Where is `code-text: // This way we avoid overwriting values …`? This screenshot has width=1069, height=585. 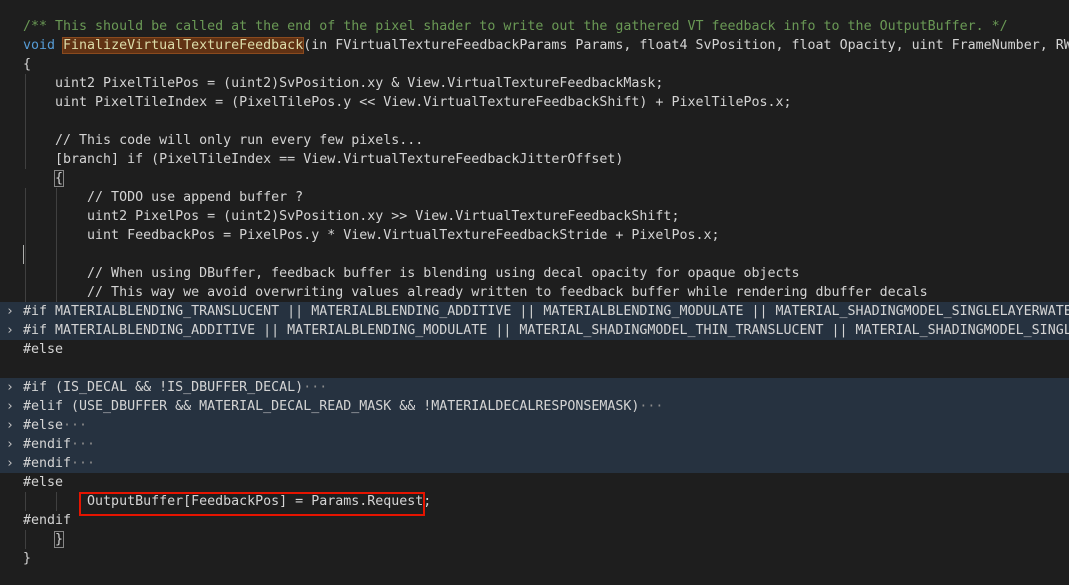
code-text: // This way we avoid overwriting values … is located at coordinates (475, 292).